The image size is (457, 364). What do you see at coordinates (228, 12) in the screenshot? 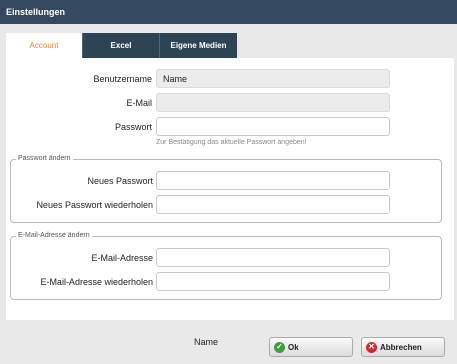
I see `dialog-title: Einstellungen` at bounding box center [228, 12].